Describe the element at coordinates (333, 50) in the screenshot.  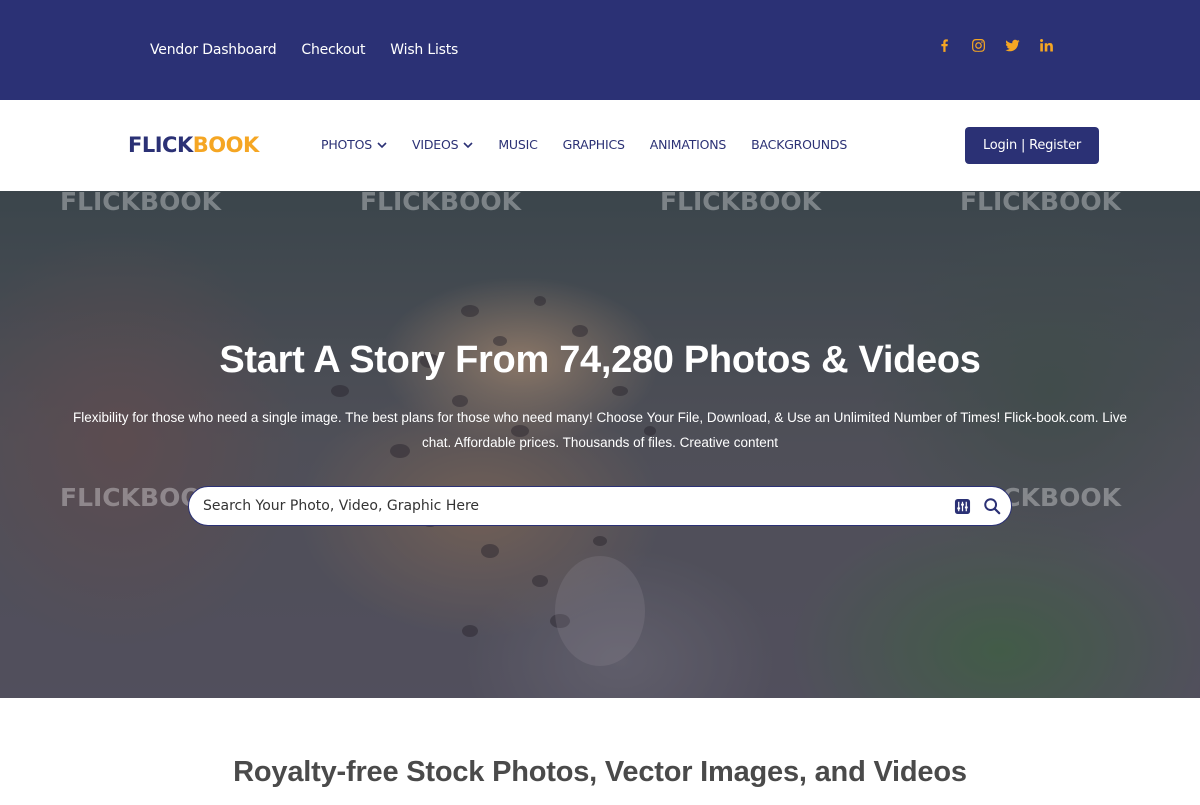
I see `checkout-link: Checkout` at that location.